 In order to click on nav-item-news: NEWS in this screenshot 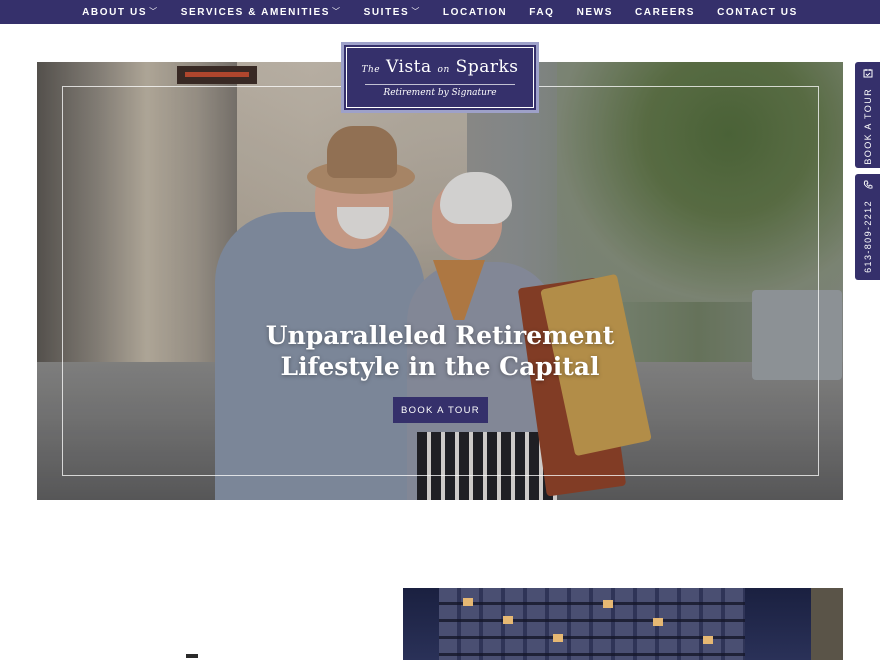, I will do `click(595, 12)`.